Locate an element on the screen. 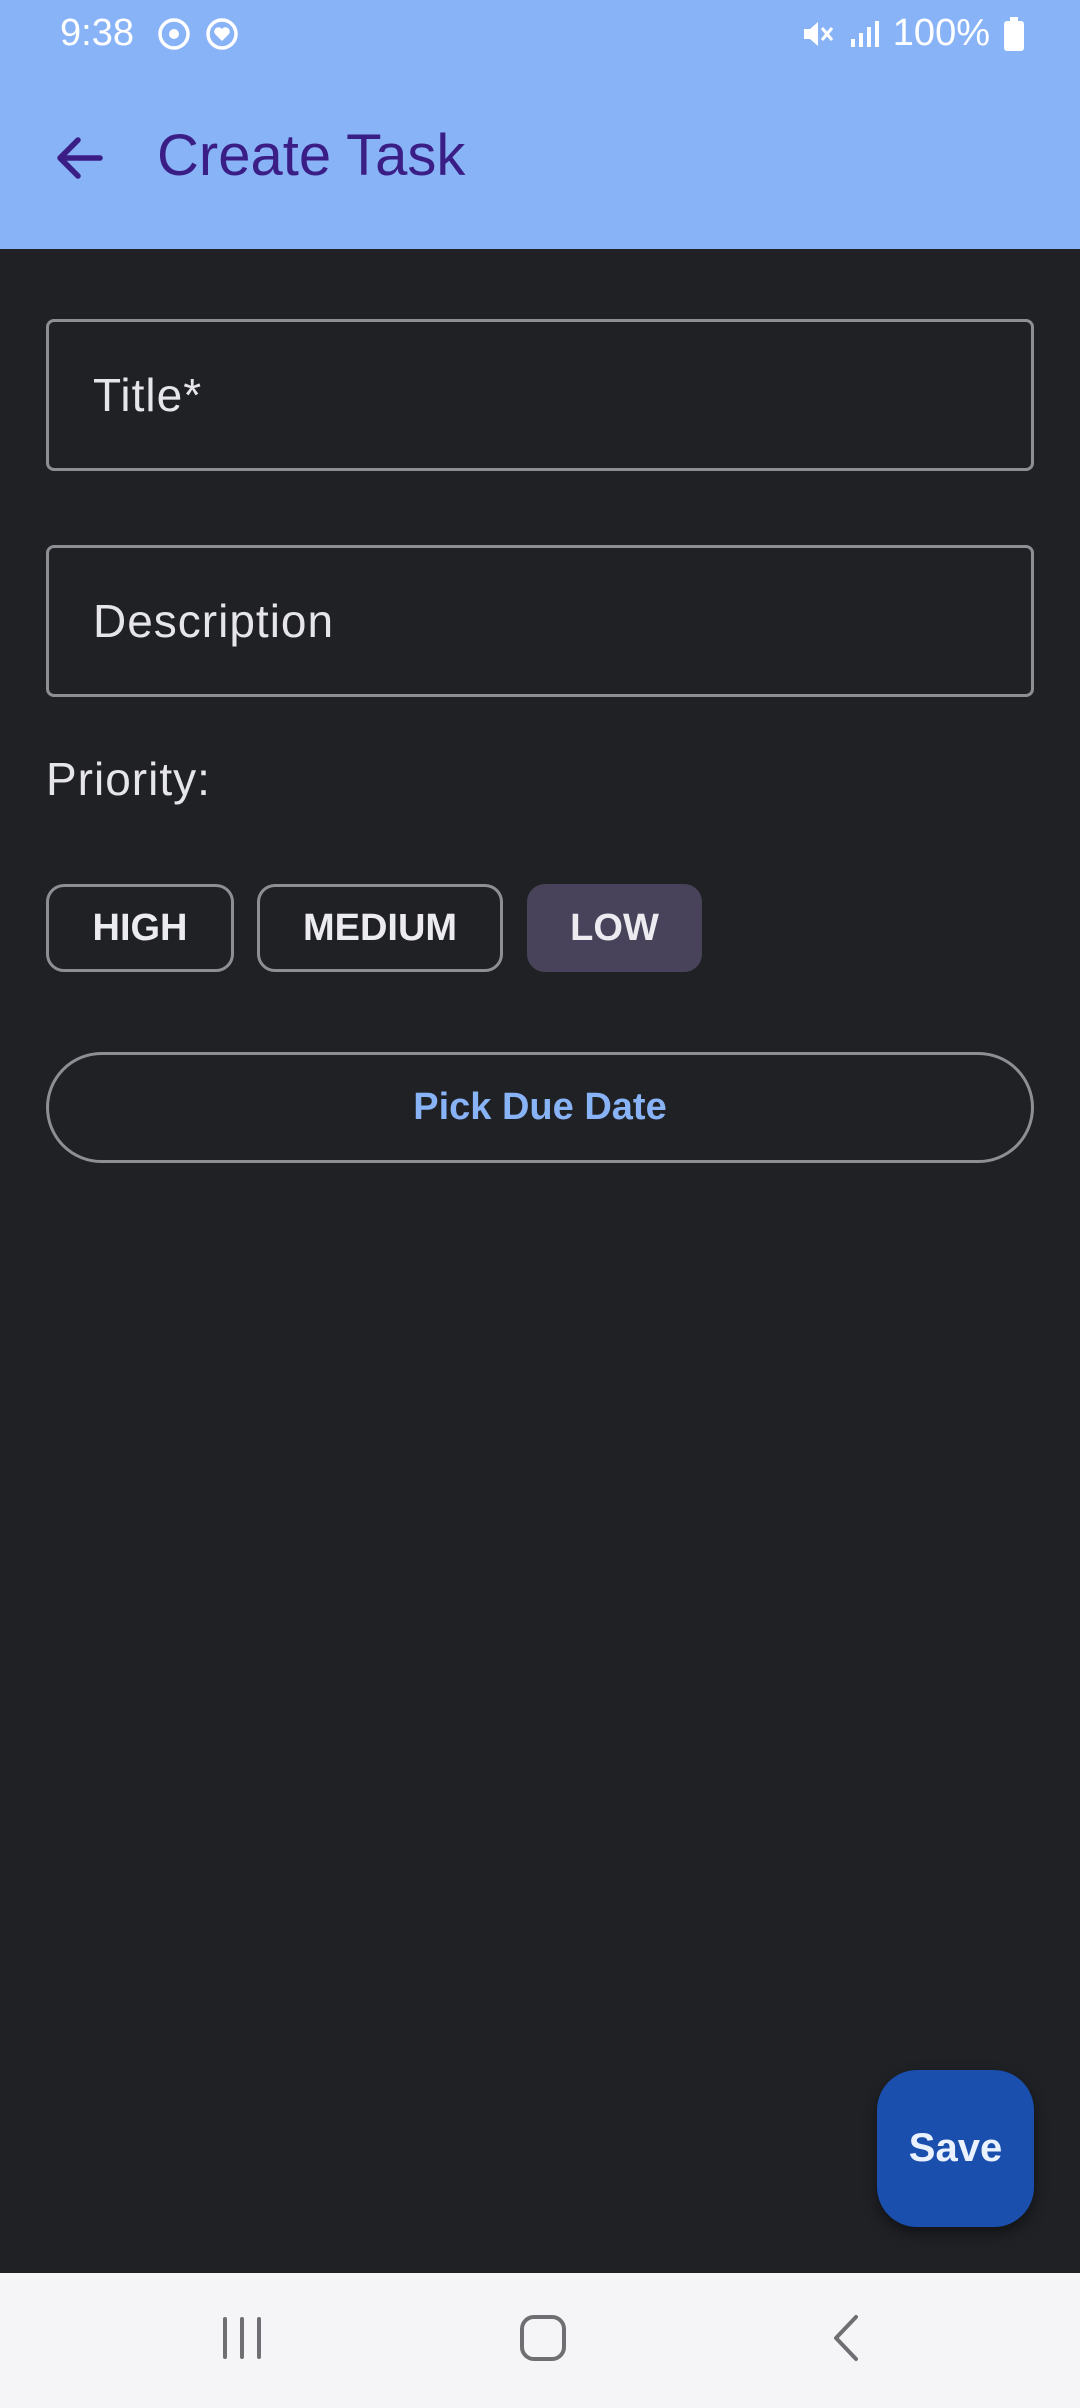  system-nav-bar is located at coordinates (540, 2340).